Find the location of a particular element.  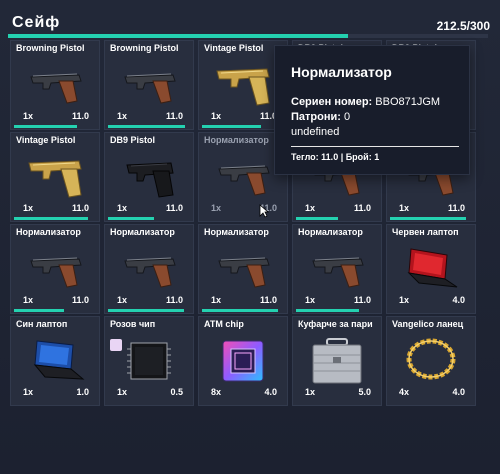

slot-quantity: 4x is located at coordinates (404, 392).